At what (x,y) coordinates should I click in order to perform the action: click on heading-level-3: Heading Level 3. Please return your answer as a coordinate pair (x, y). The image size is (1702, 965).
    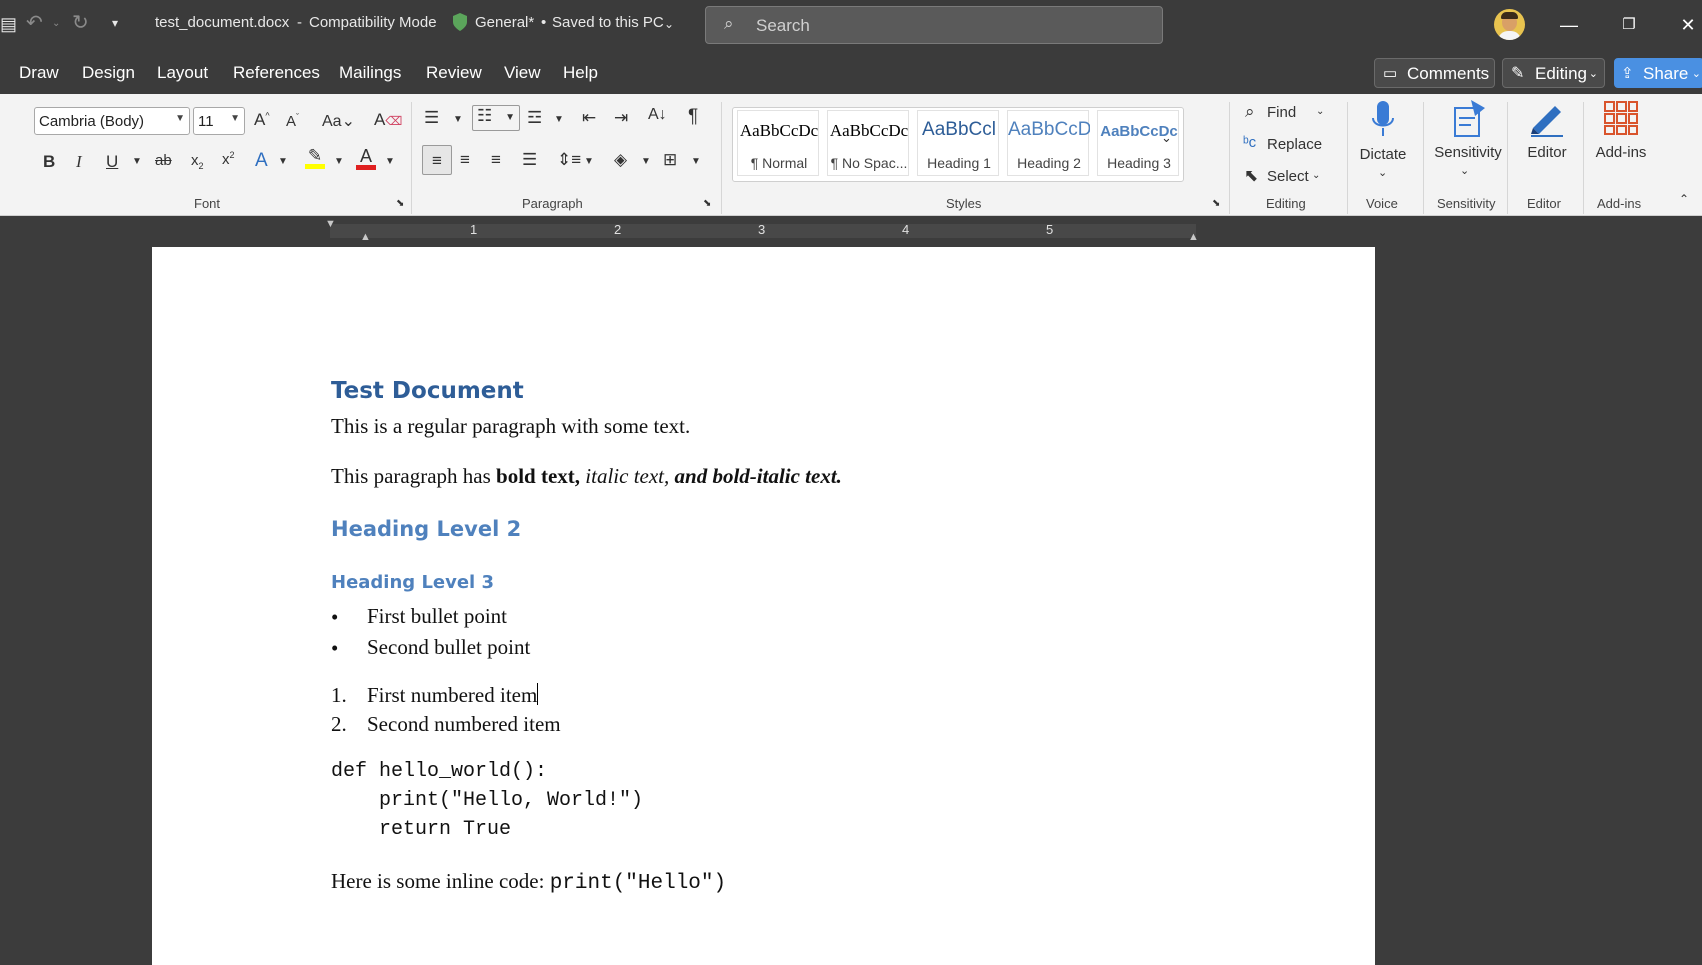
    Looking at the image, I should click on (412, 582).